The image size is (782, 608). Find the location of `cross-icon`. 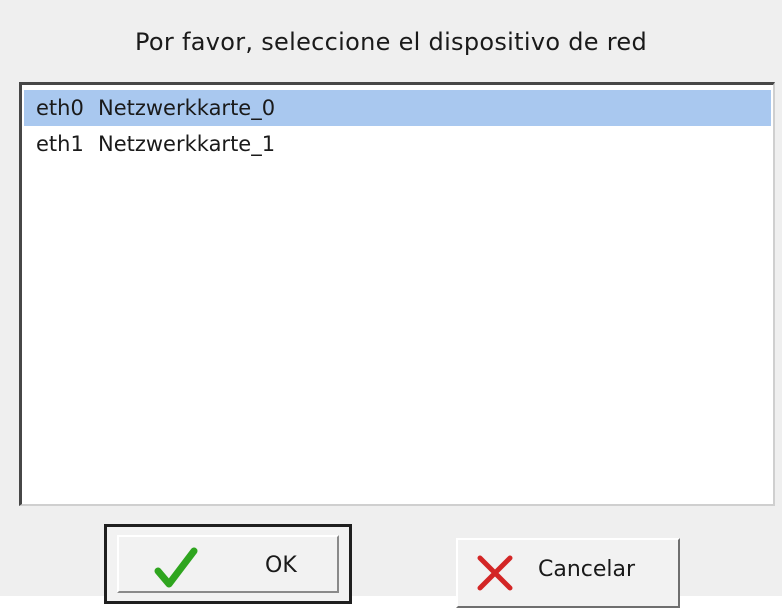

cross-icon is located at coordinates (495, 573).